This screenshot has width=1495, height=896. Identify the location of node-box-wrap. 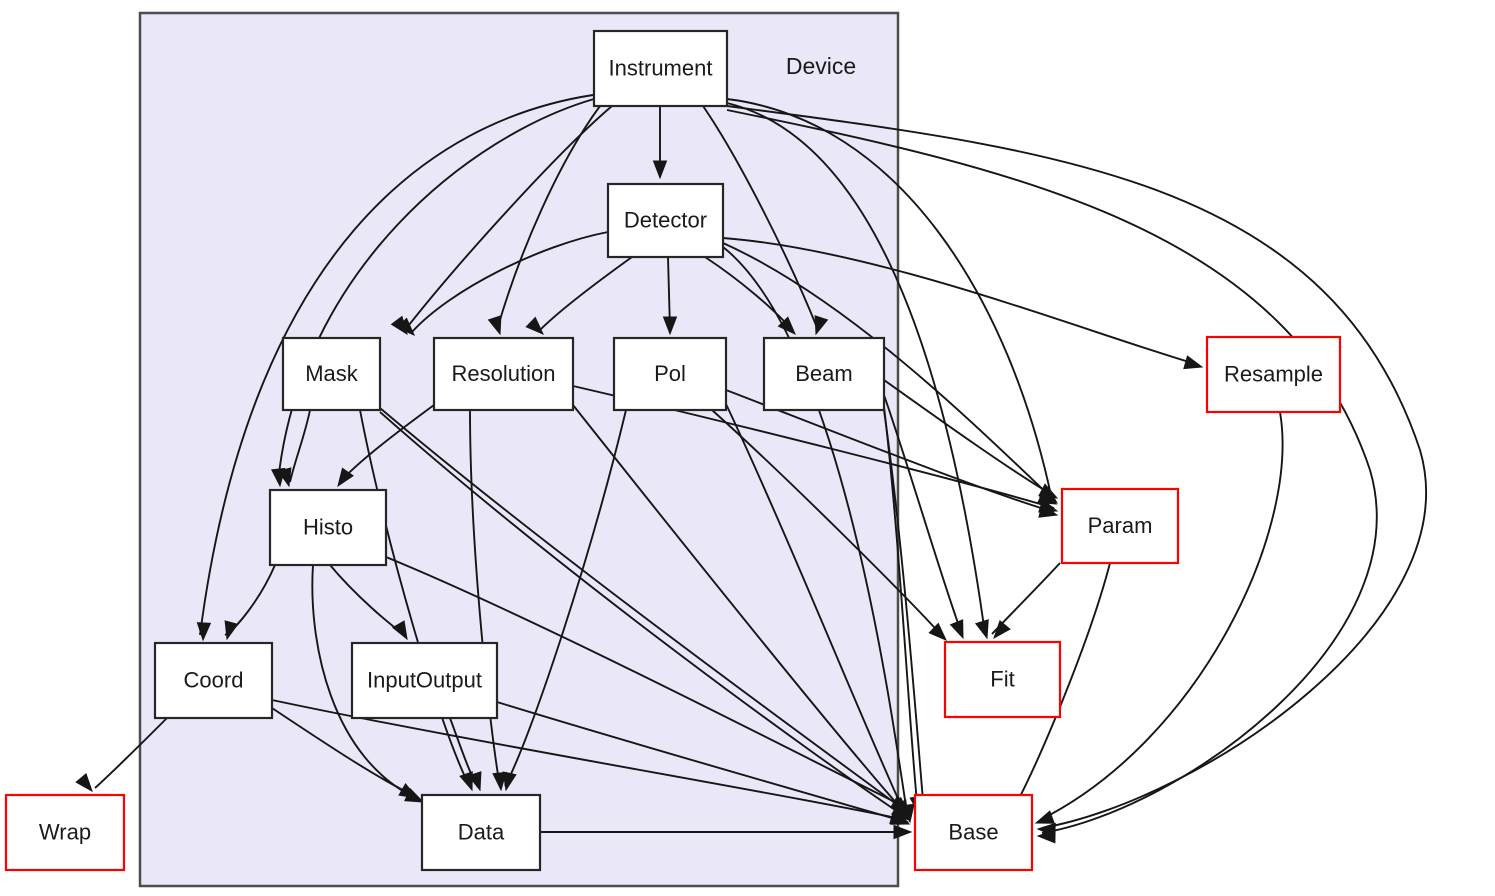
(65, 832).